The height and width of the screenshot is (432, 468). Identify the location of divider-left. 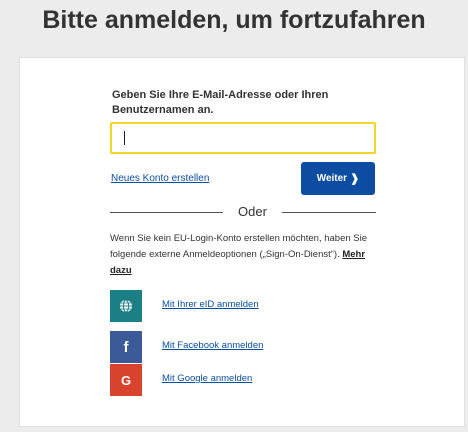
(166, 212).